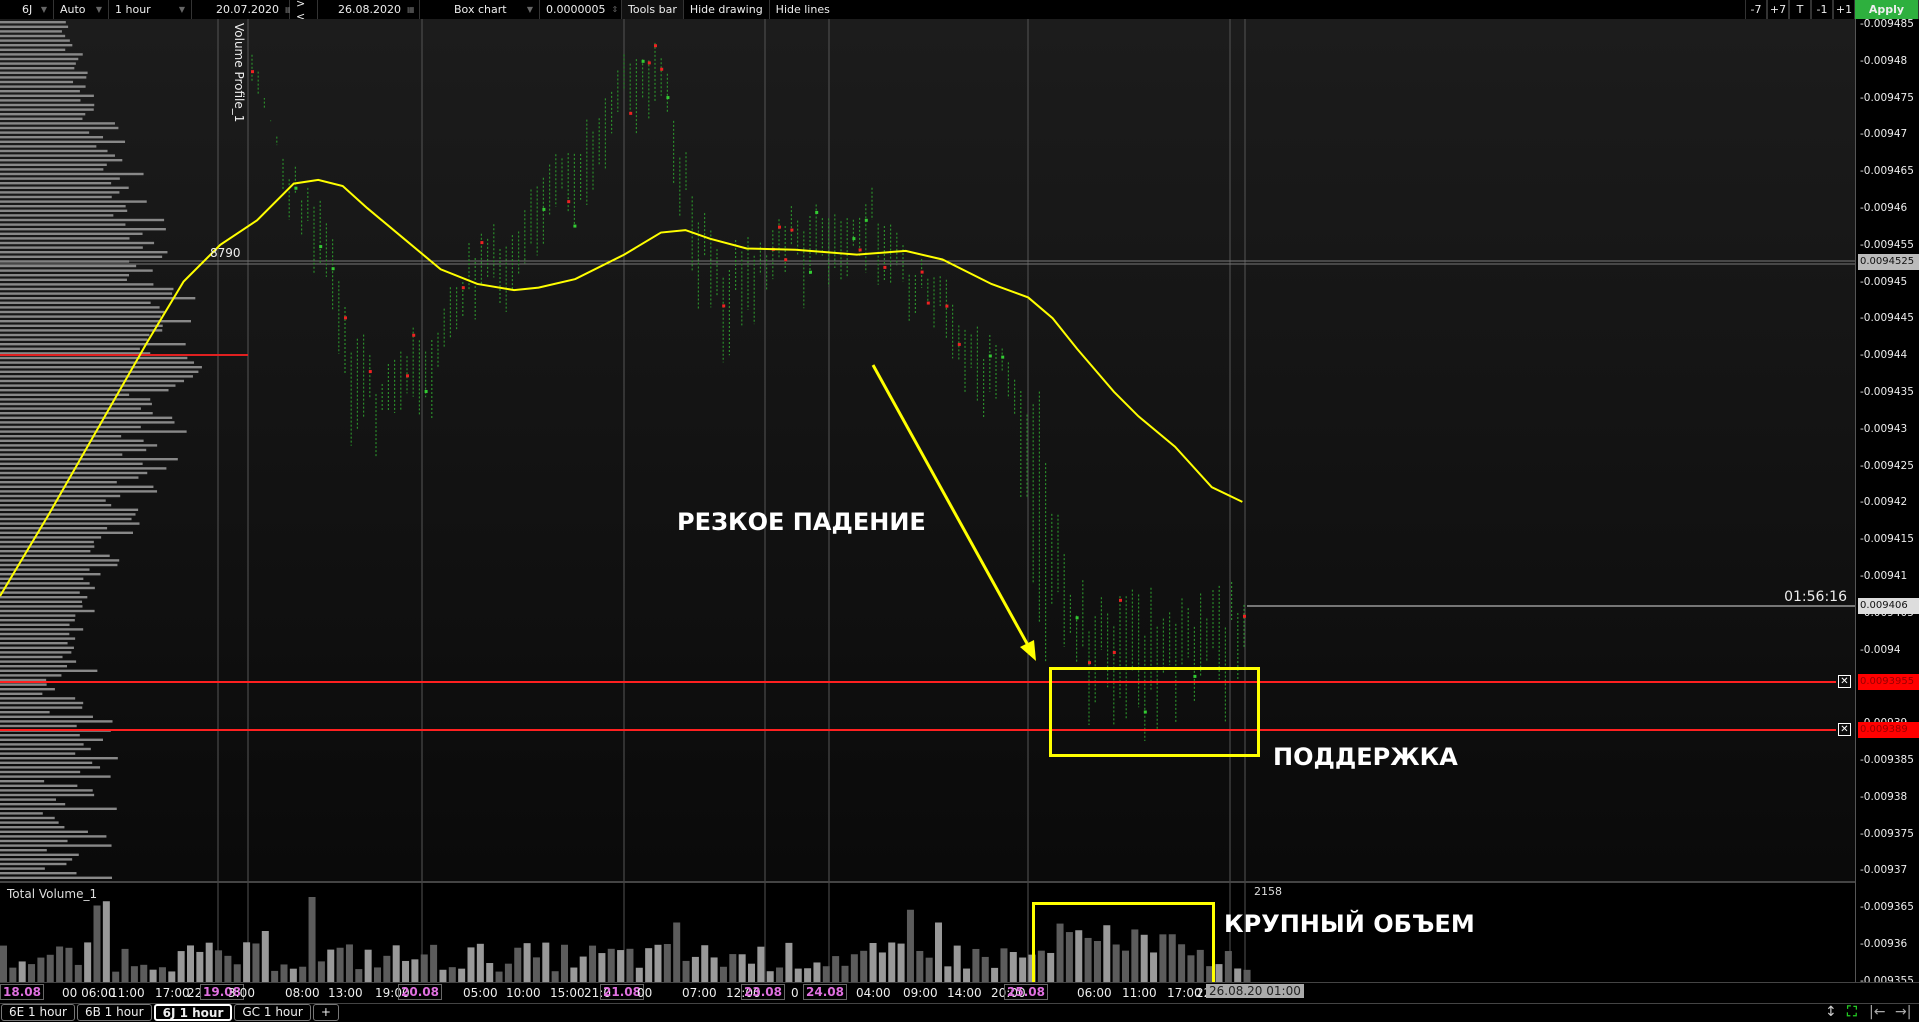  What do you see at coordinates (193, 1012) in the screenshot?
I see `tab-6j: 6J 1 hour` at bounding box center [193, 1012].